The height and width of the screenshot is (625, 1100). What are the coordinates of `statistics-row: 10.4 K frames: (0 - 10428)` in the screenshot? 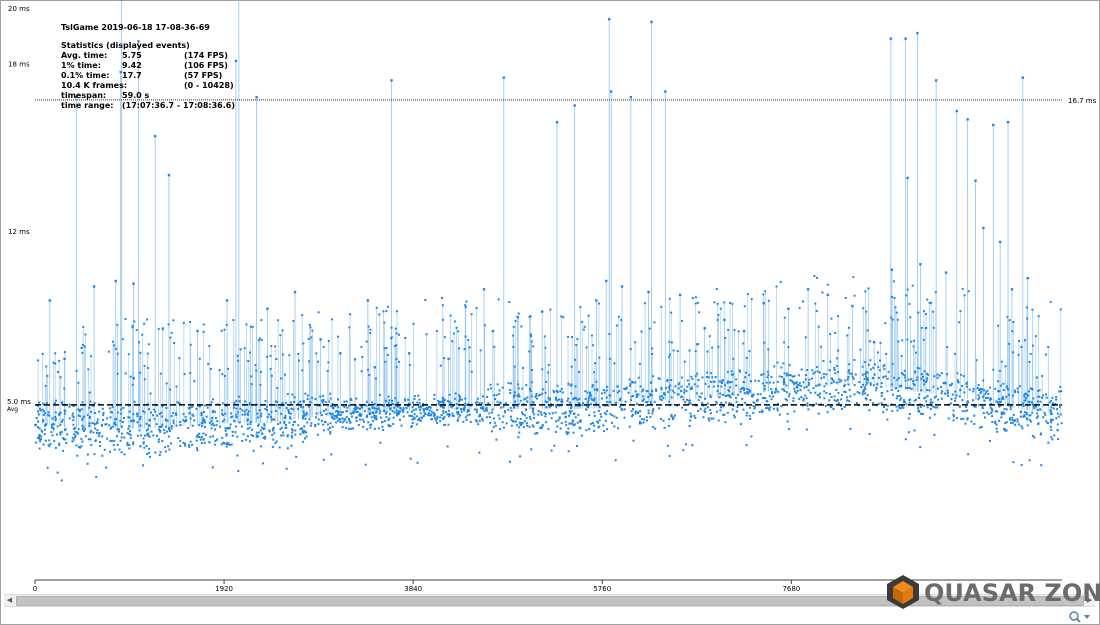 It's located at (147, 86).